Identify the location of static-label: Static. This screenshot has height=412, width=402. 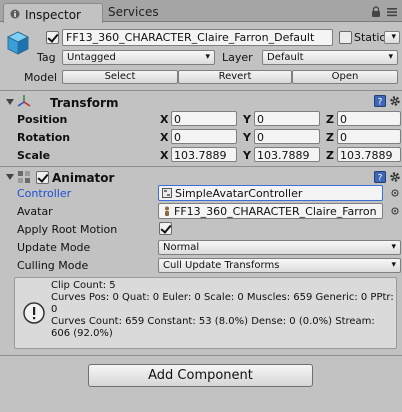
(370, 37).